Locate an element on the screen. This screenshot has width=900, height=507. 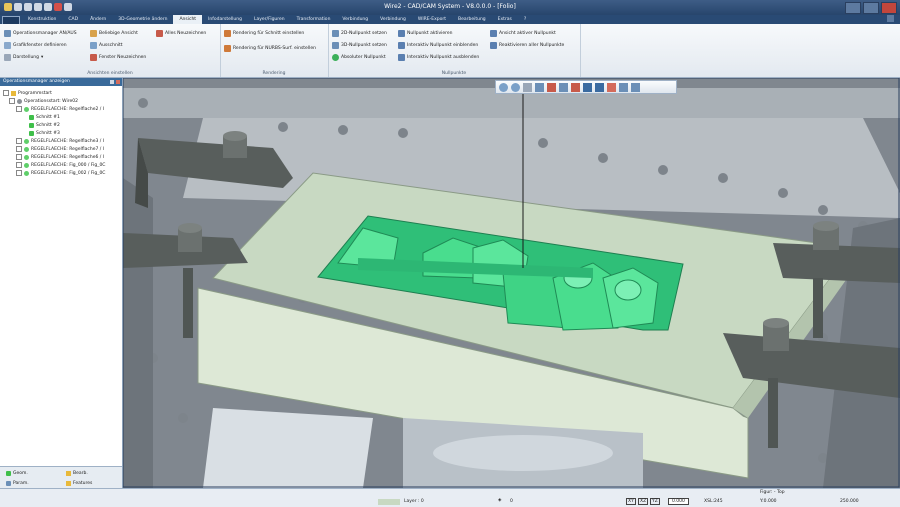
tree-node: REGELFLAECHE: Regelflache3 / I is located at coordinates (61, 141).